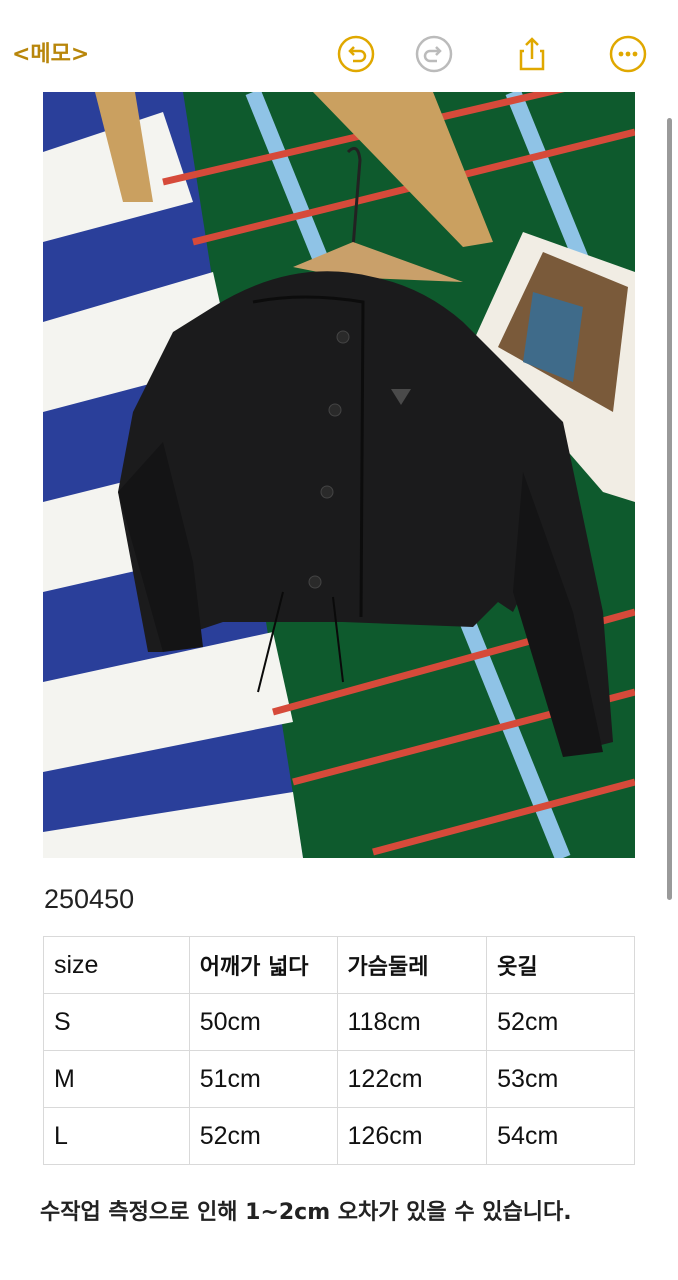  Describe the element at coordinates (263, 1079) in the screenshot. I see `table-cell: 51cm` at that location.